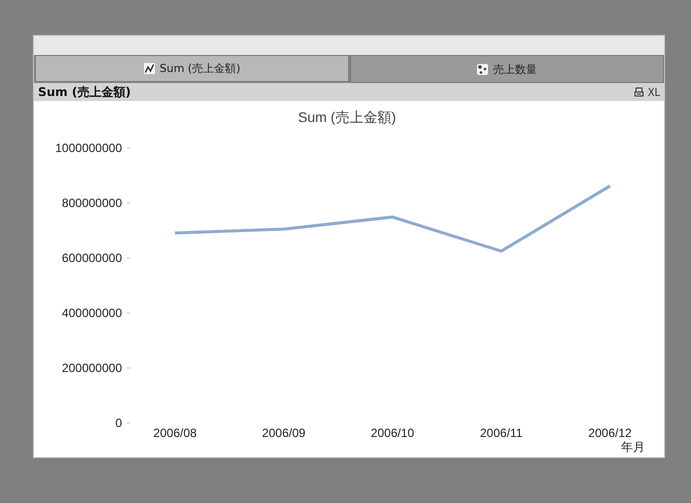  What do you see at coordinates (392, 433) in the screenshot?
I see `x-axis-label: 2006/10` at bounding box center [392, 433].